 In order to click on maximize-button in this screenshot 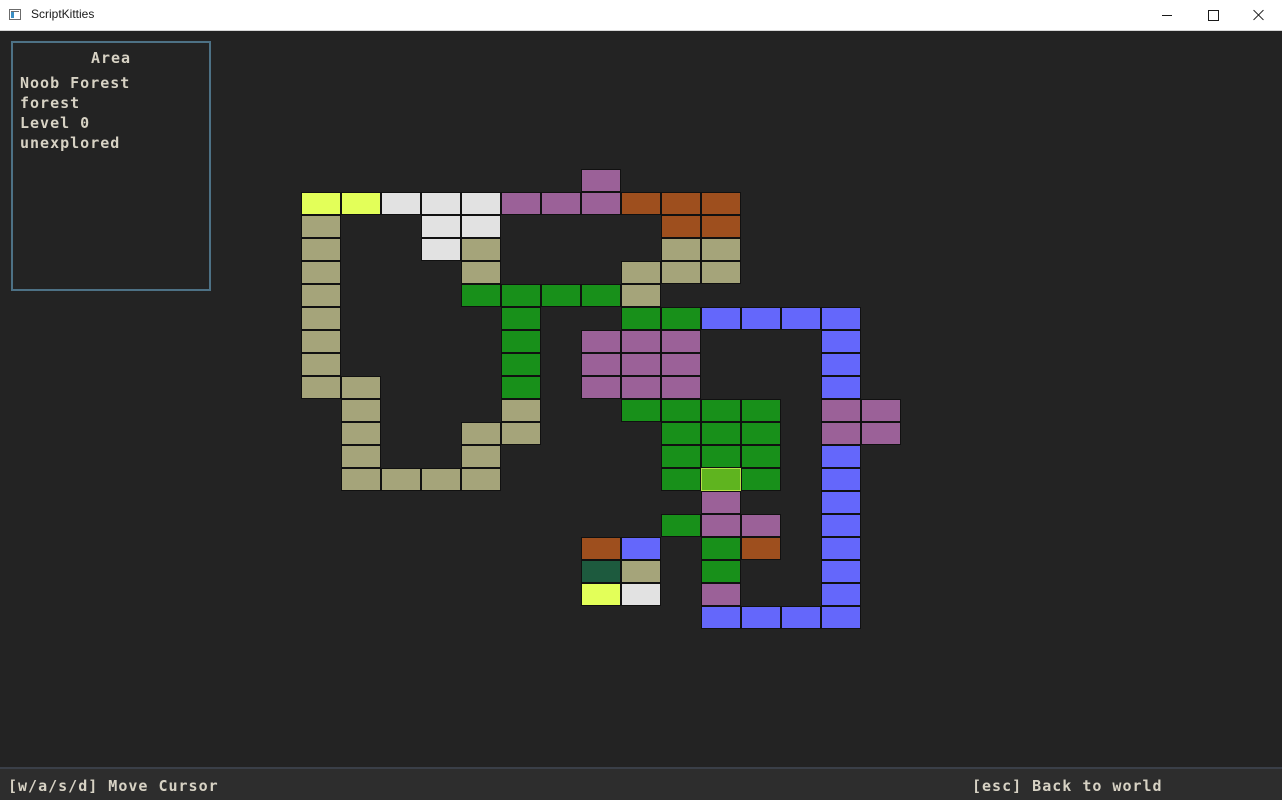, I will do `click(1213, 15)`.